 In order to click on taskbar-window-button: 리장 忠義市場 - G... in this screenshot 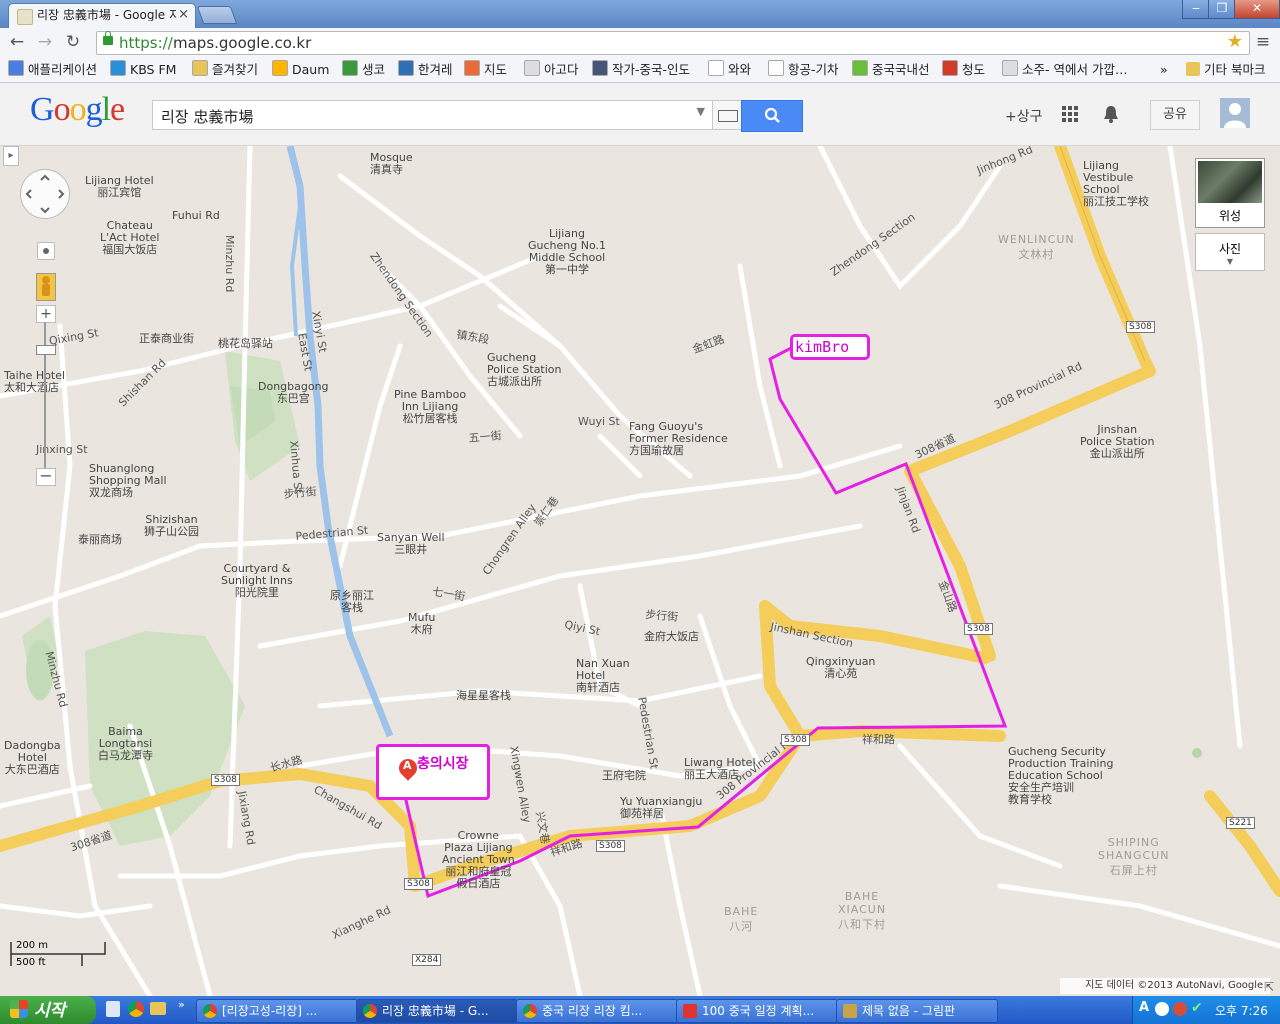, I will do `click(437, 1011)`.